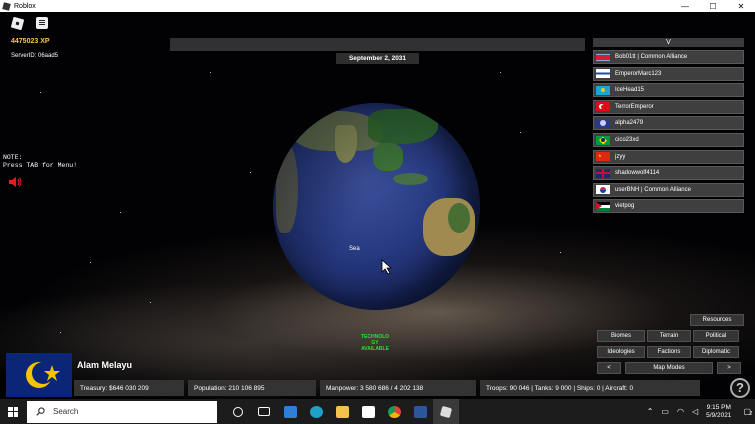  I want to click on player-name: EmperorMarc123, so click(638, 73).